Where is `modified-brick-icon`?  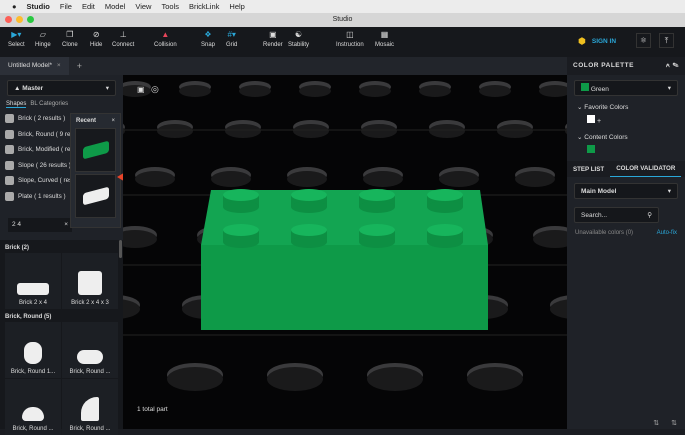
modified-brick-icon is located at coordinates (9, 150).